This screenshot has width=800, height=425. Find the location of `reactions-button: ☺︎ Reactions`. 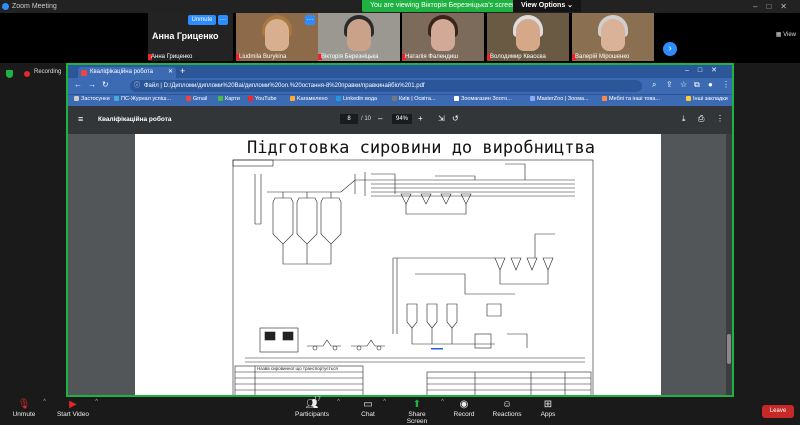

reactions-button: ☺︎ Reactions is located at coordinates (507, 408).